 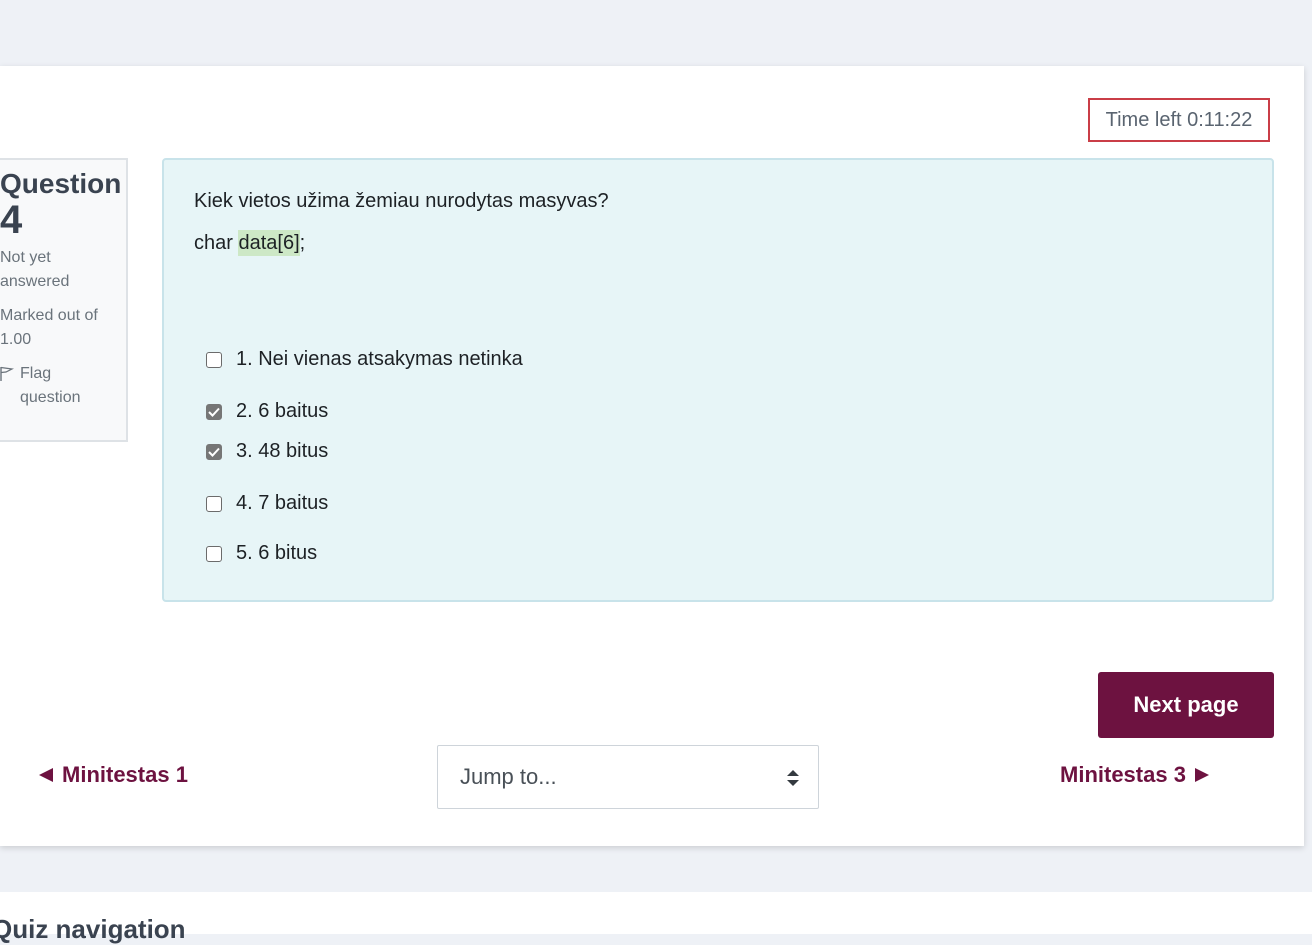 What do you see at coordinates (61, 183) in the screenshot?
I see `question-label: Question` at bounding box center [61, 183].